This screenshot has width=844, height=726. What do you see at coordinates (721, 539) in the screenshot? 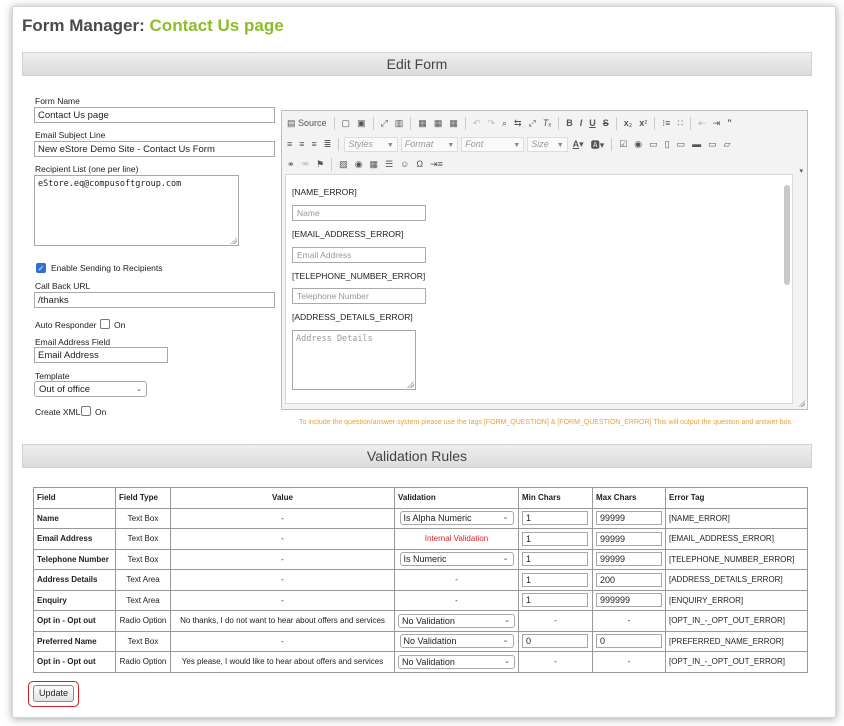
I see `error-tag: [EMAIL_ADDRESS_ERROR]` at bounding box center [721, 539].